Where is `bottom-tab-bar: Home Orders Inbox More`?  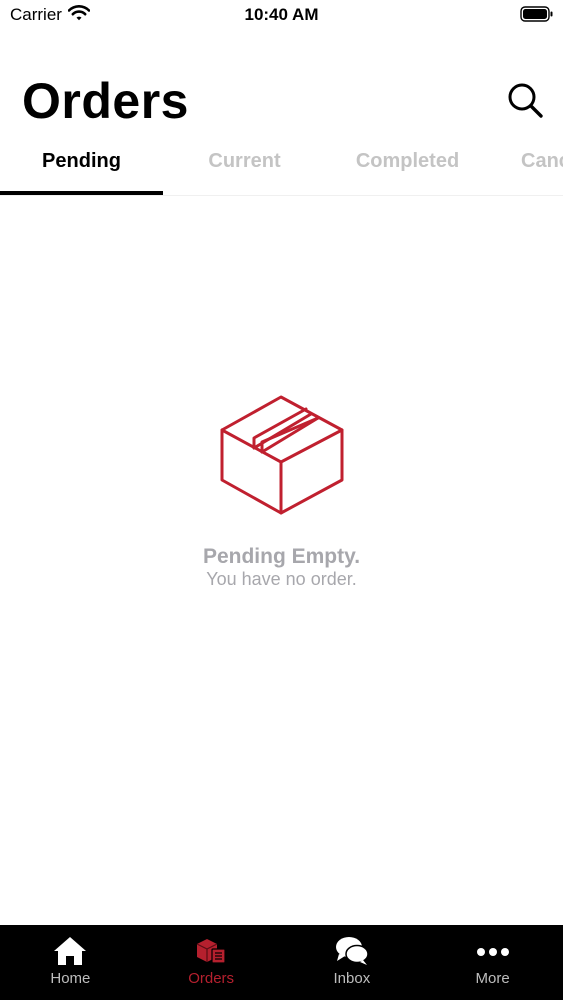 bottom-tab-bar: Home Orders Inbox More is located at coordinates (281, 962).